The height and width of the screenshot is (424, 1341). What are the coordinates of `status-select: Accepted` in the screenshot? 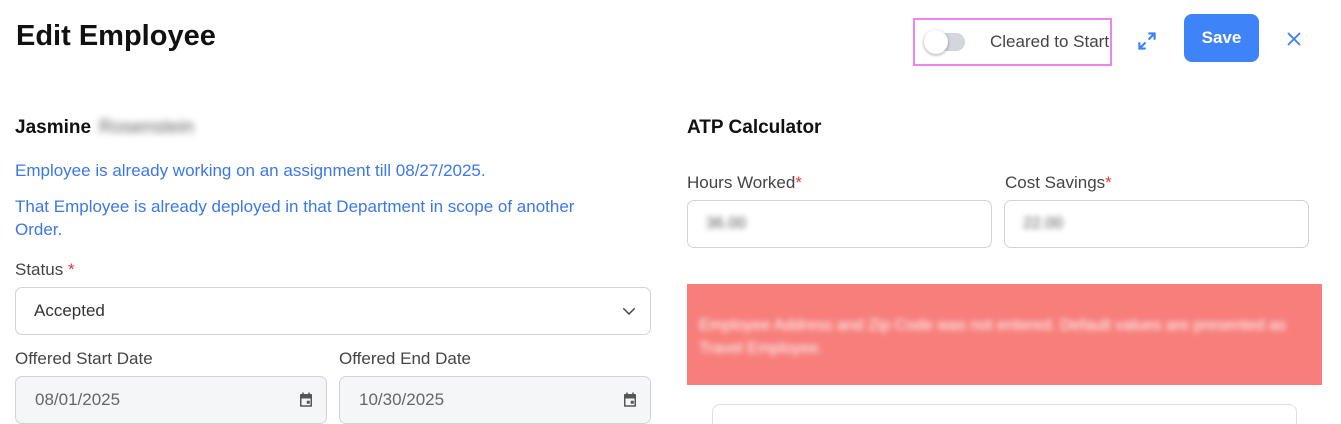 It's located at (333, 311).